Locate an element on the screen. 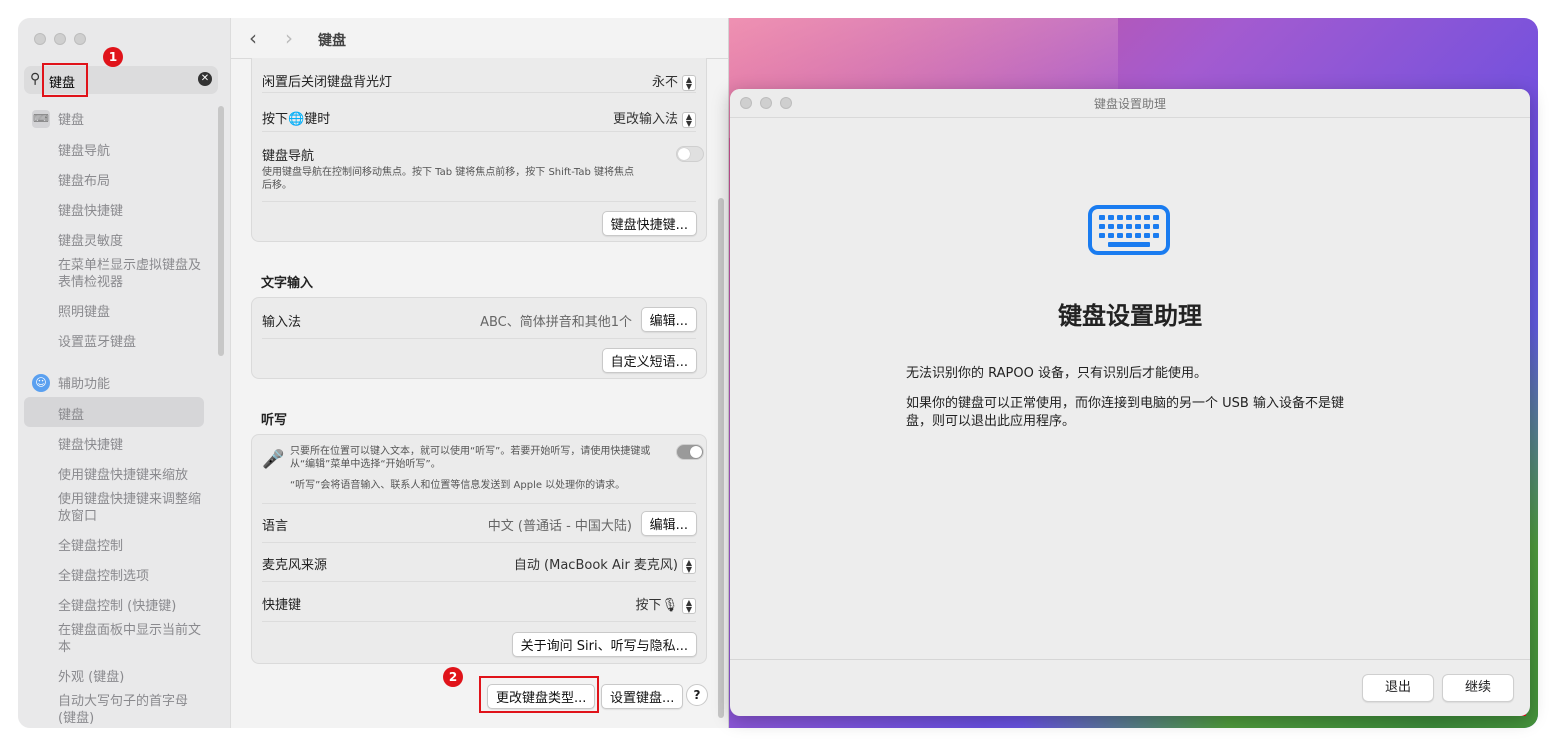  language-label: 语言 is located at coordinates (275, 526).